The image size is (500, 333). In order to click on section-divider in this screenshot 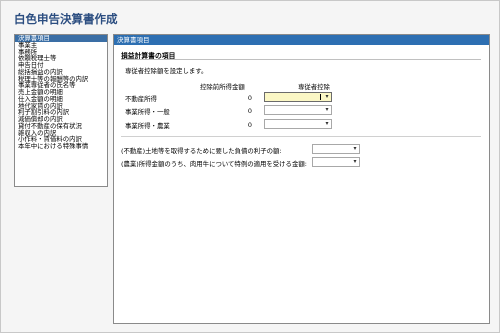, I will do `click(301, 59)`.